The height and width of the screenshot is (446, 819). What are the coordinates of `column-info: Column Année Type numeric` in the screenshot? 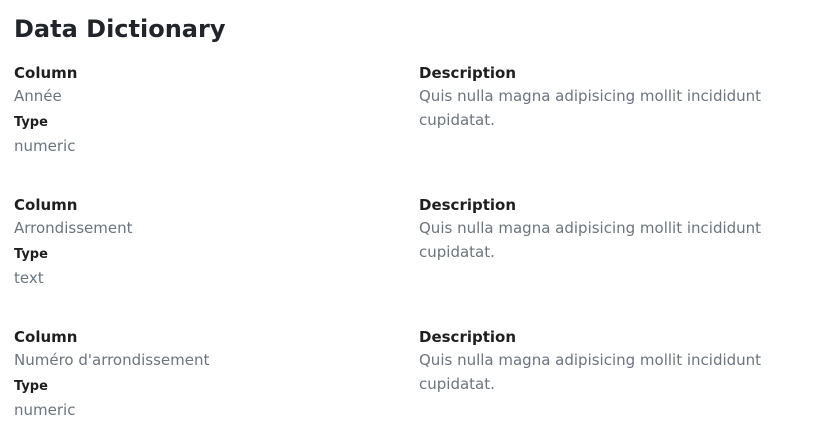 It's located at (204, 110).